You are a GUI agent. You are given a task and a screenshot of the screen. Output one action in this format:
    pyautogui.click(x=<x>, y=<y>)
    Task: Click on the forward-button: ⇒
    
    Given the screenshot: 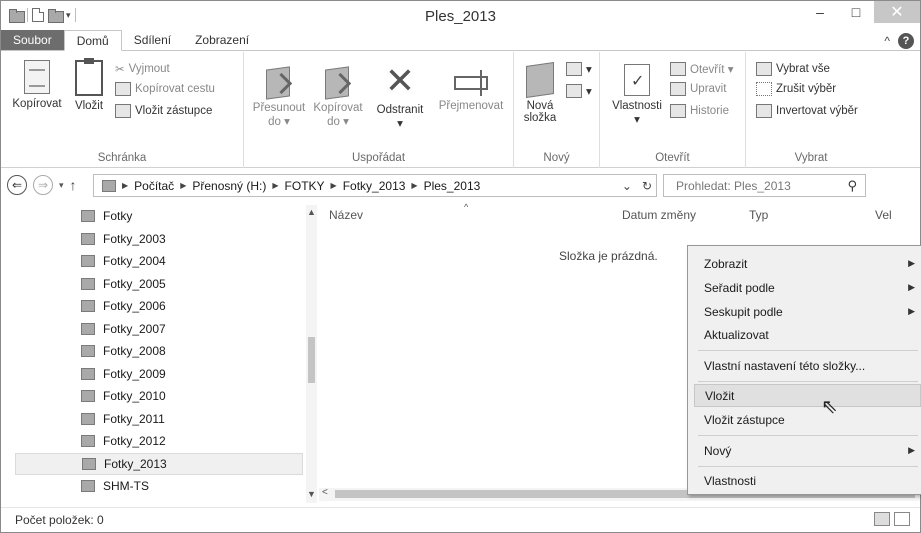 What is the action you would take?
    pyautogui.click(x=43, y=185)
    